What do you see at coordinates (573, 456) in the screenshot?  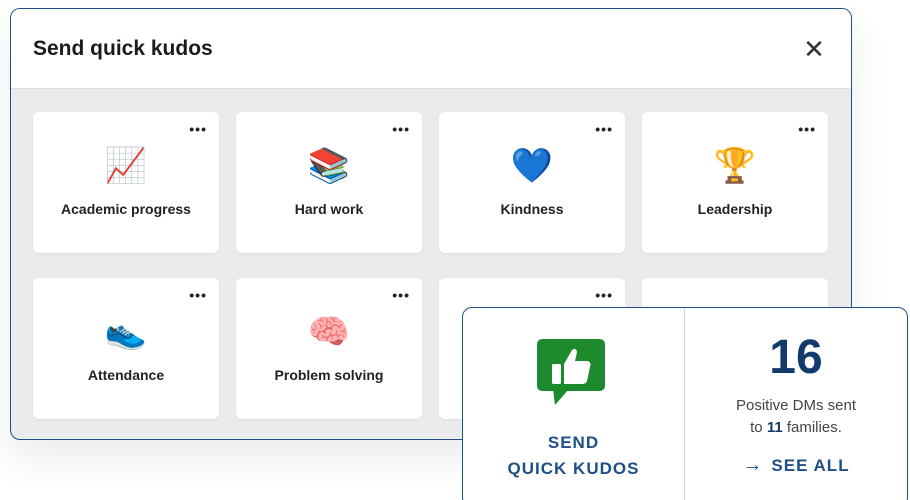 I see `send-quick-kudos-label: SEND QUICK KUDOS` at bounding box center [573, 456].